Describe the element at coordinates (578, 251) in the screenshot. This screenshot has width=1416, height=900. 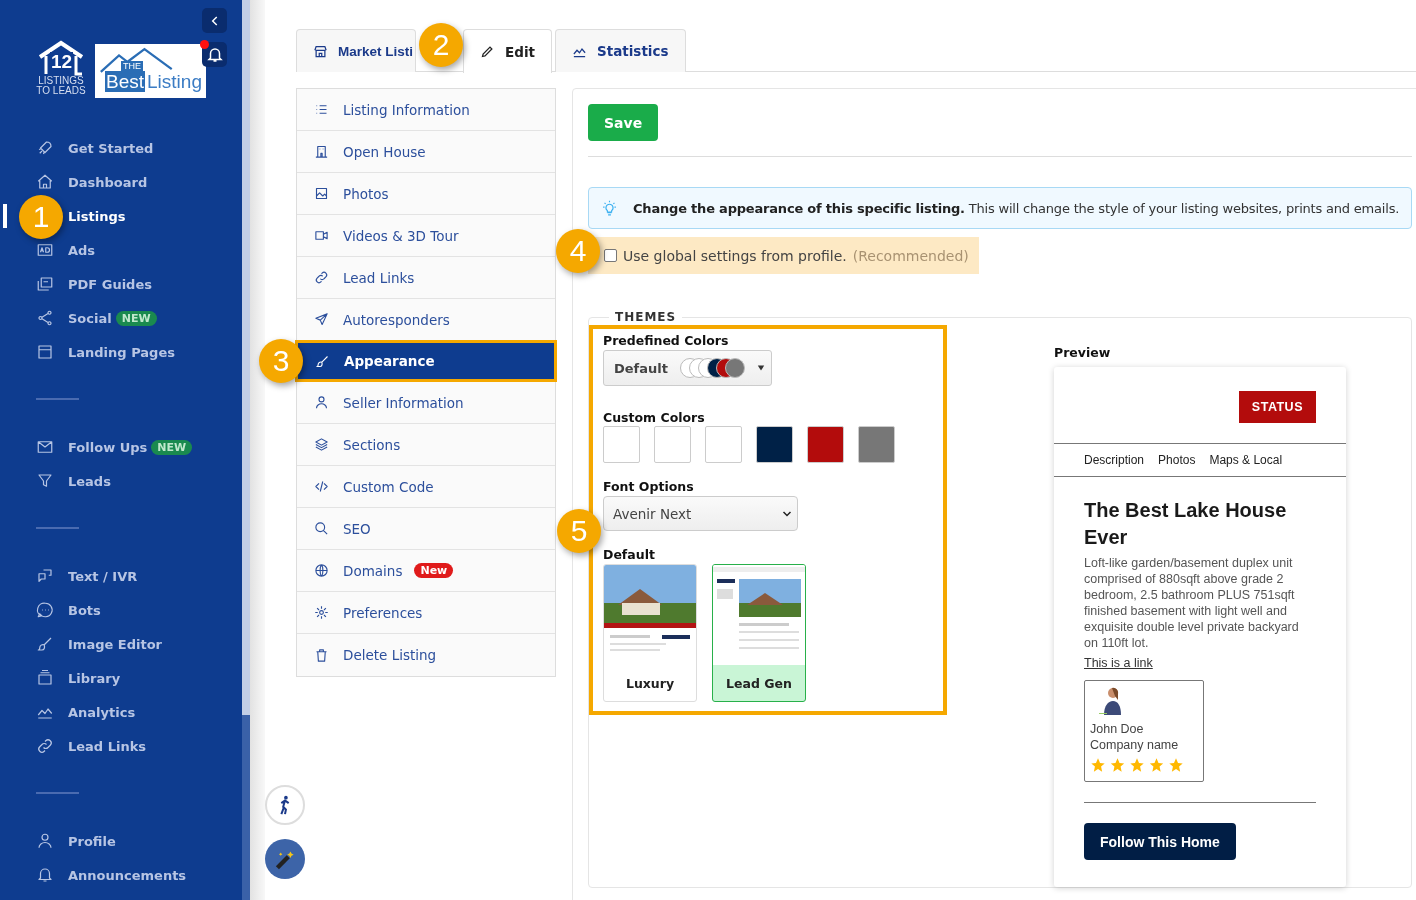
I see `step-callout: 4` at that location.